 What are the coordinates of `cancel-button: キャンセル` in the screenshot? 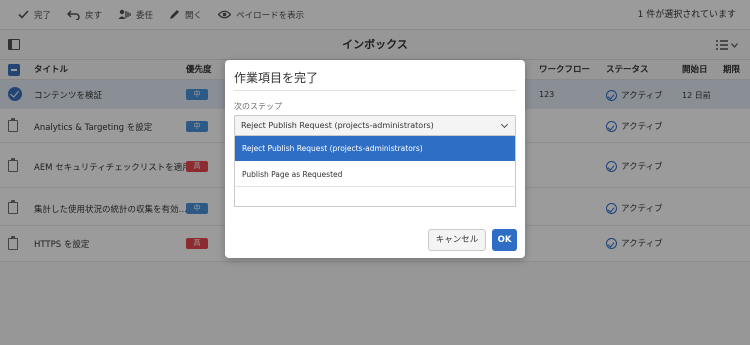 It's located at (457, 240).